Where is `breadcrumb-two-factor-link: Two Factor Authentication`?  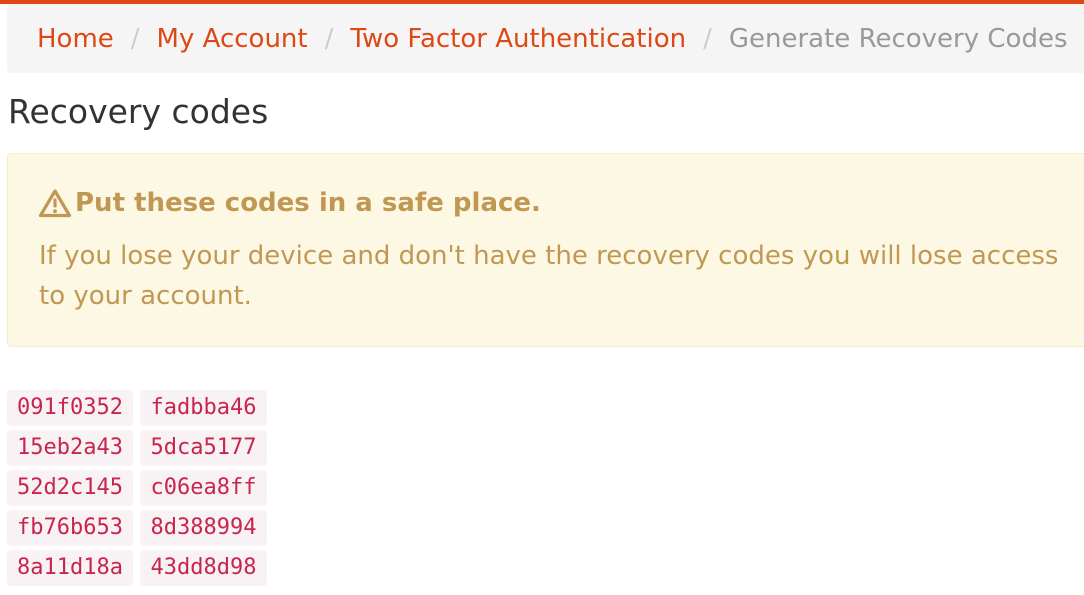 breadcrumb-two-factor-link: Two Factor Authentication is located at coordinates (518, 39).